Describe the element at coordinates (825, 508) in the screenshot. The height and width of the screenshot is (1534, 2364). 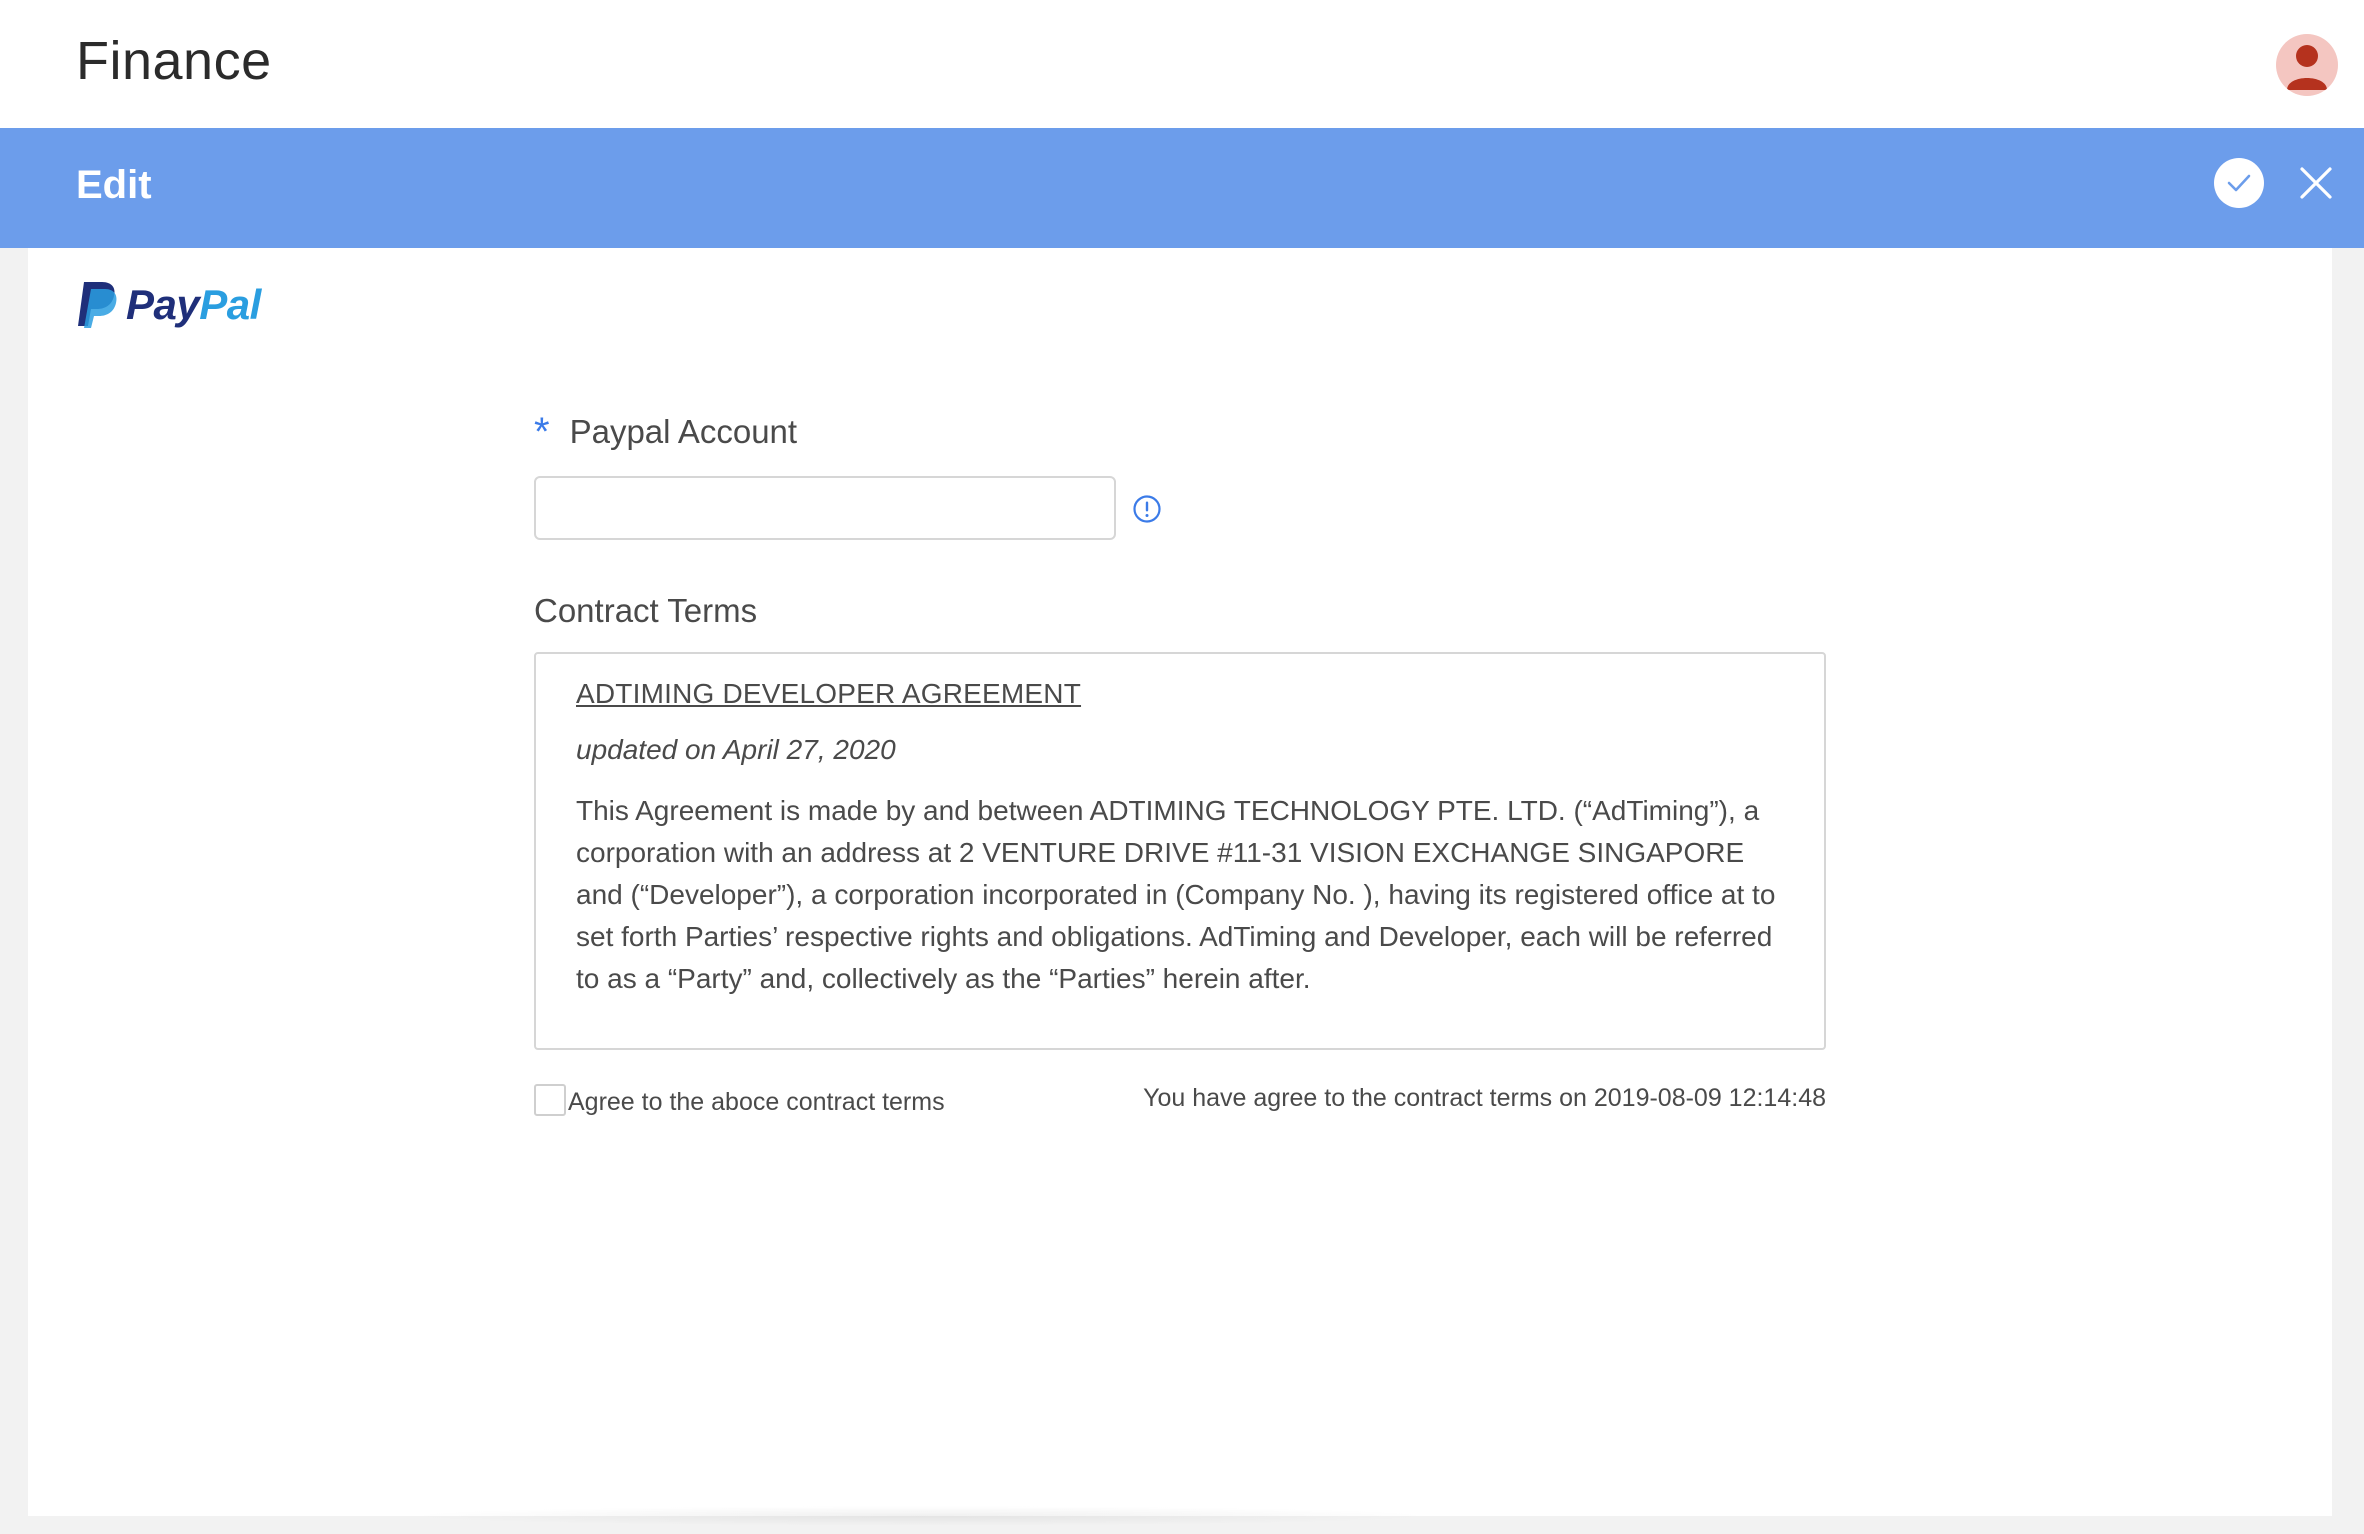
I see `paypal-account-input` at that location.